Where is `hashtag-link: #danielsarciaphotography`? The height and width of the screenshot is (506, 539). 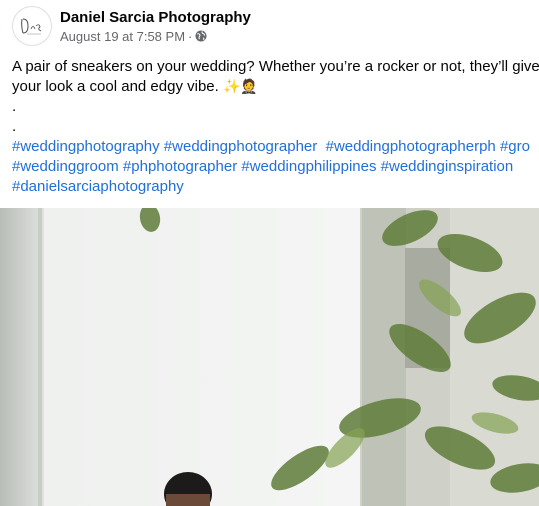 hashtag-link: #danielsarciaphotography is located at coordinates (98, 186).